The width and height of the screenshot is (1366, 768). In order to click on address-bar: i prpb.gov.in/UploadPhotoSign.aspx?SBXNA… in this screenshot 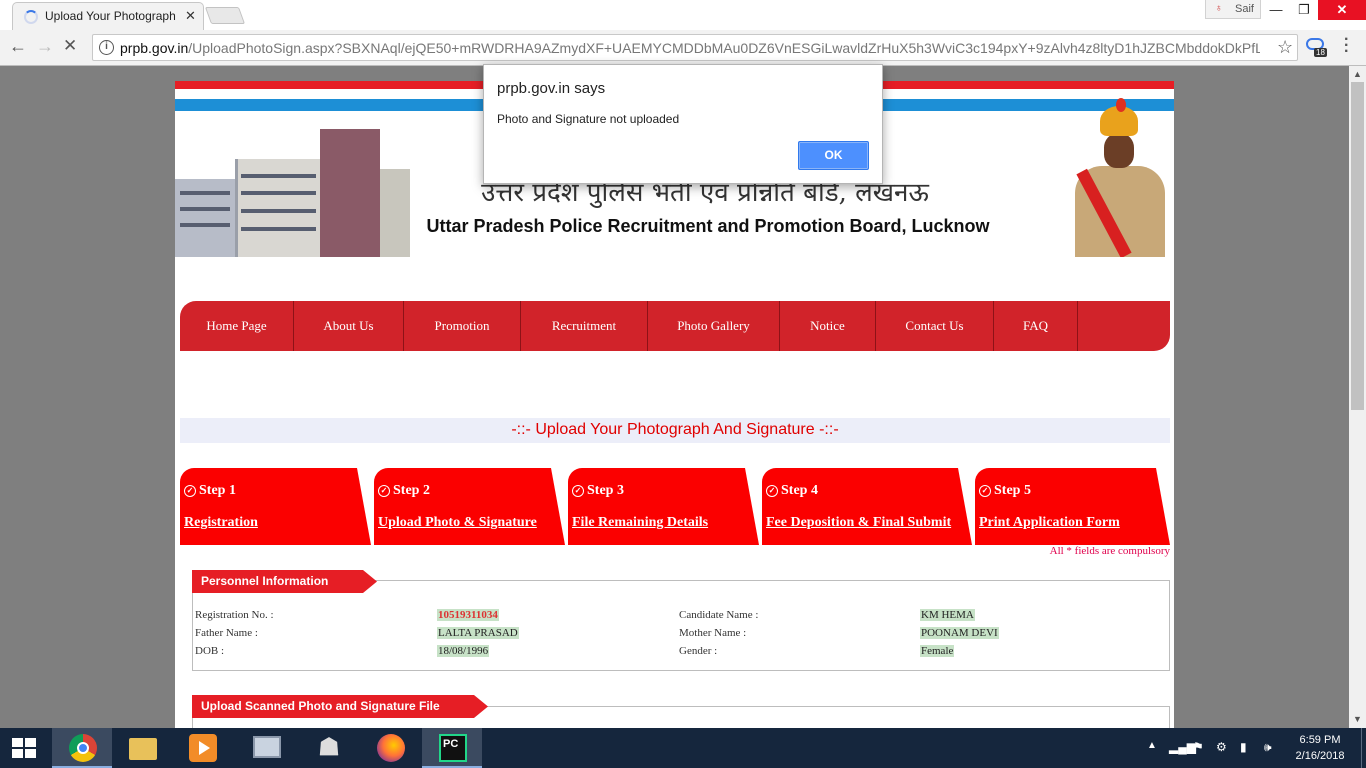, I will do `click(695, 47)`.